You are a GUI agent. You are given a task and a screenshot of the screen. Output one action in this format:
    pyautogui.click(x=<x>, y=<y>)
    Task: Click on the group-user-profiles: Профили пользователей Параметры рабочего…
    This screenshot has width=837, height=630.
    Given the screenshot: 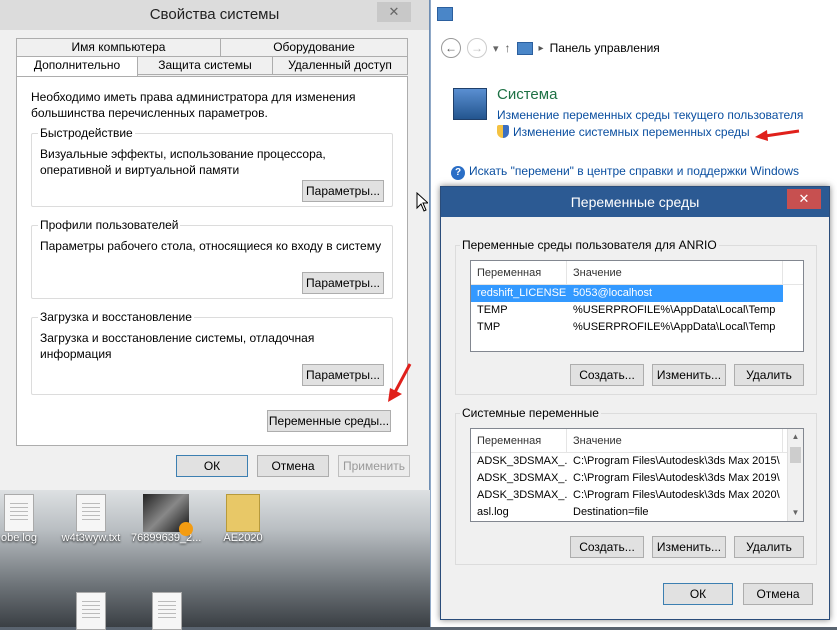 What is the action you would take?
    pyautogui.click(x=212, y=258)
    